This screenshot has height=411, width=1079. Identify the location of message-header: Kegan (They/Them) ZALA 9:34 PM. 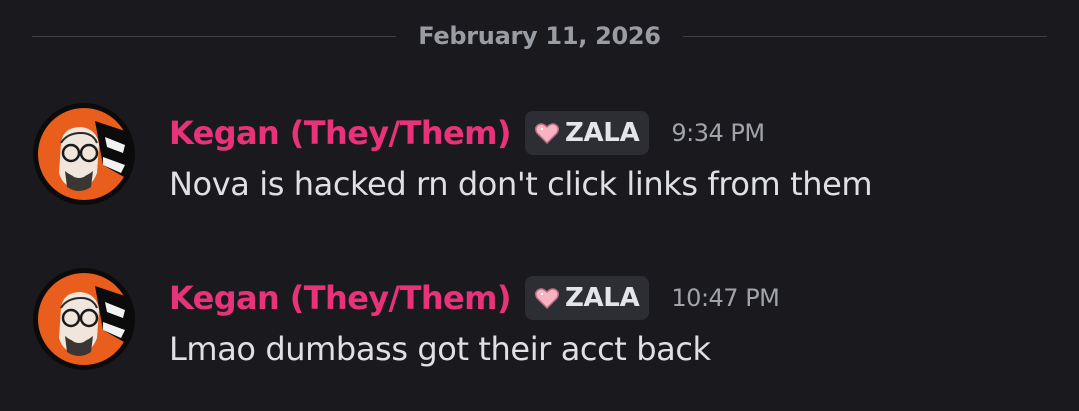
(467, 133).